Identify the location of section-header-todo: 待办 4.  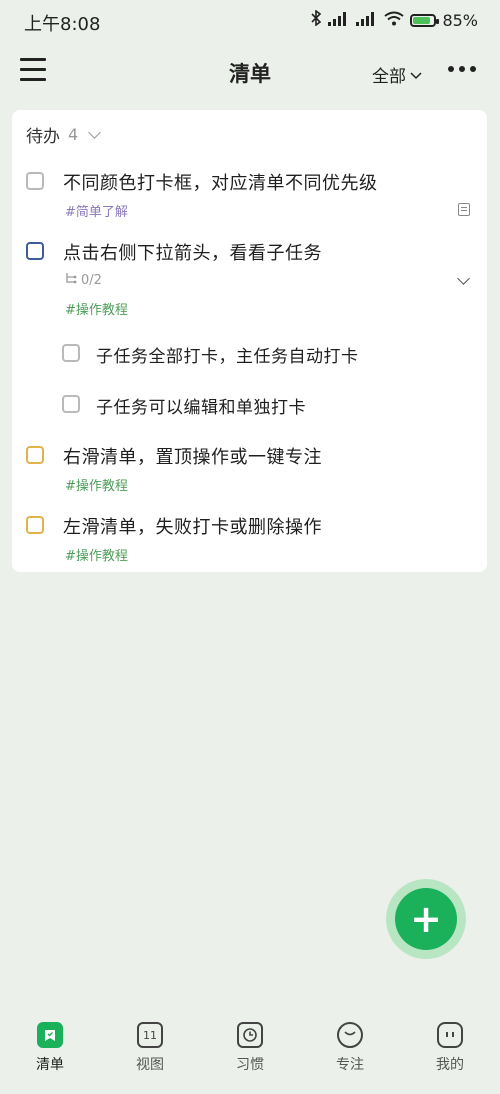
(64, 134).